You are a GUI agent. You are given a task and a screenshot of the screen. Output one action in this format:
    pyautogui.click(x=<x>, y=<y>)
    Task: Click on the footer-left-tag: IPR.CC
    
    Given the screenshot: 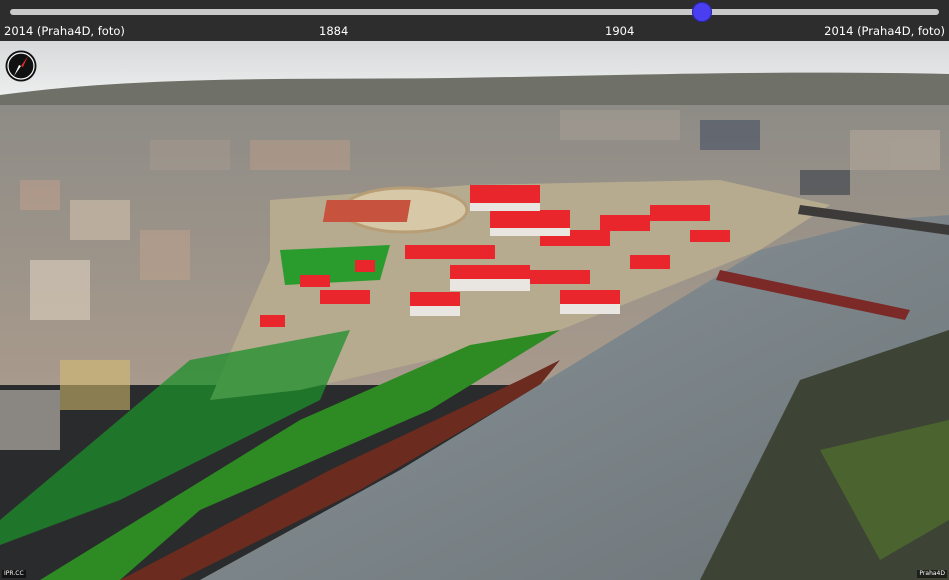 What is the action you would take?
    pyautogui.click(x=14, y=574)
    